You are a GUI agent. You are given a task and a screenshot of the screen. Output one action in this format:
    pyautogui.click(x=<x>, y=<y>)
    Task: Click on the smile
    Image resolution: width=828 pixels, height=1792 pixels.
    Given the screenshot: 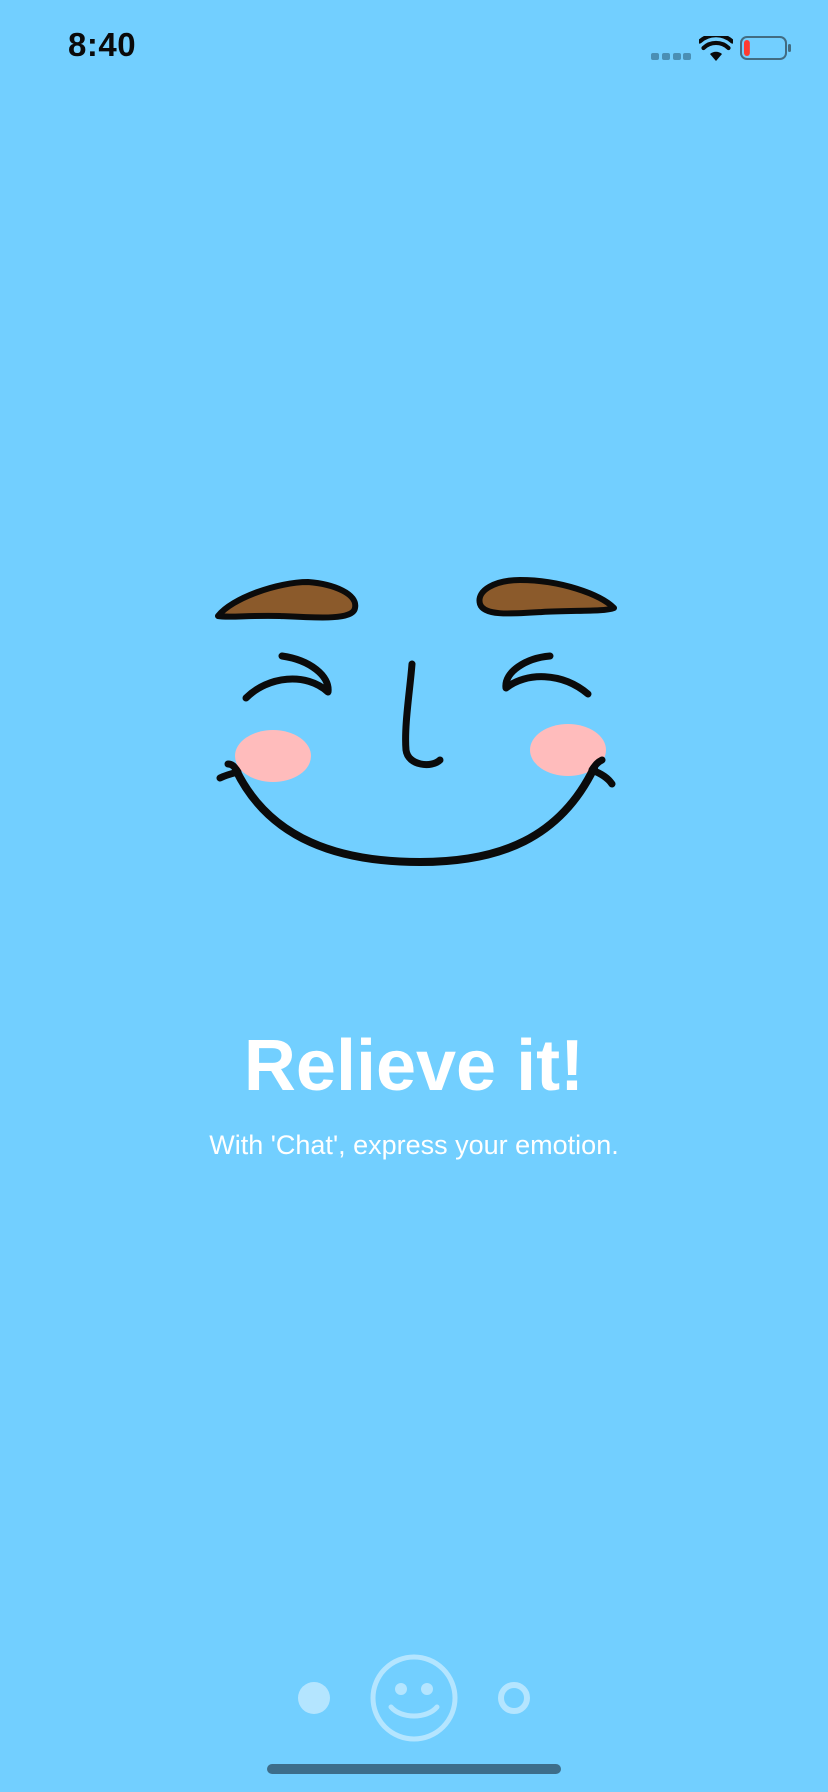 What is the action you would take?
    pyautogui.click(x=415, y=815)
    